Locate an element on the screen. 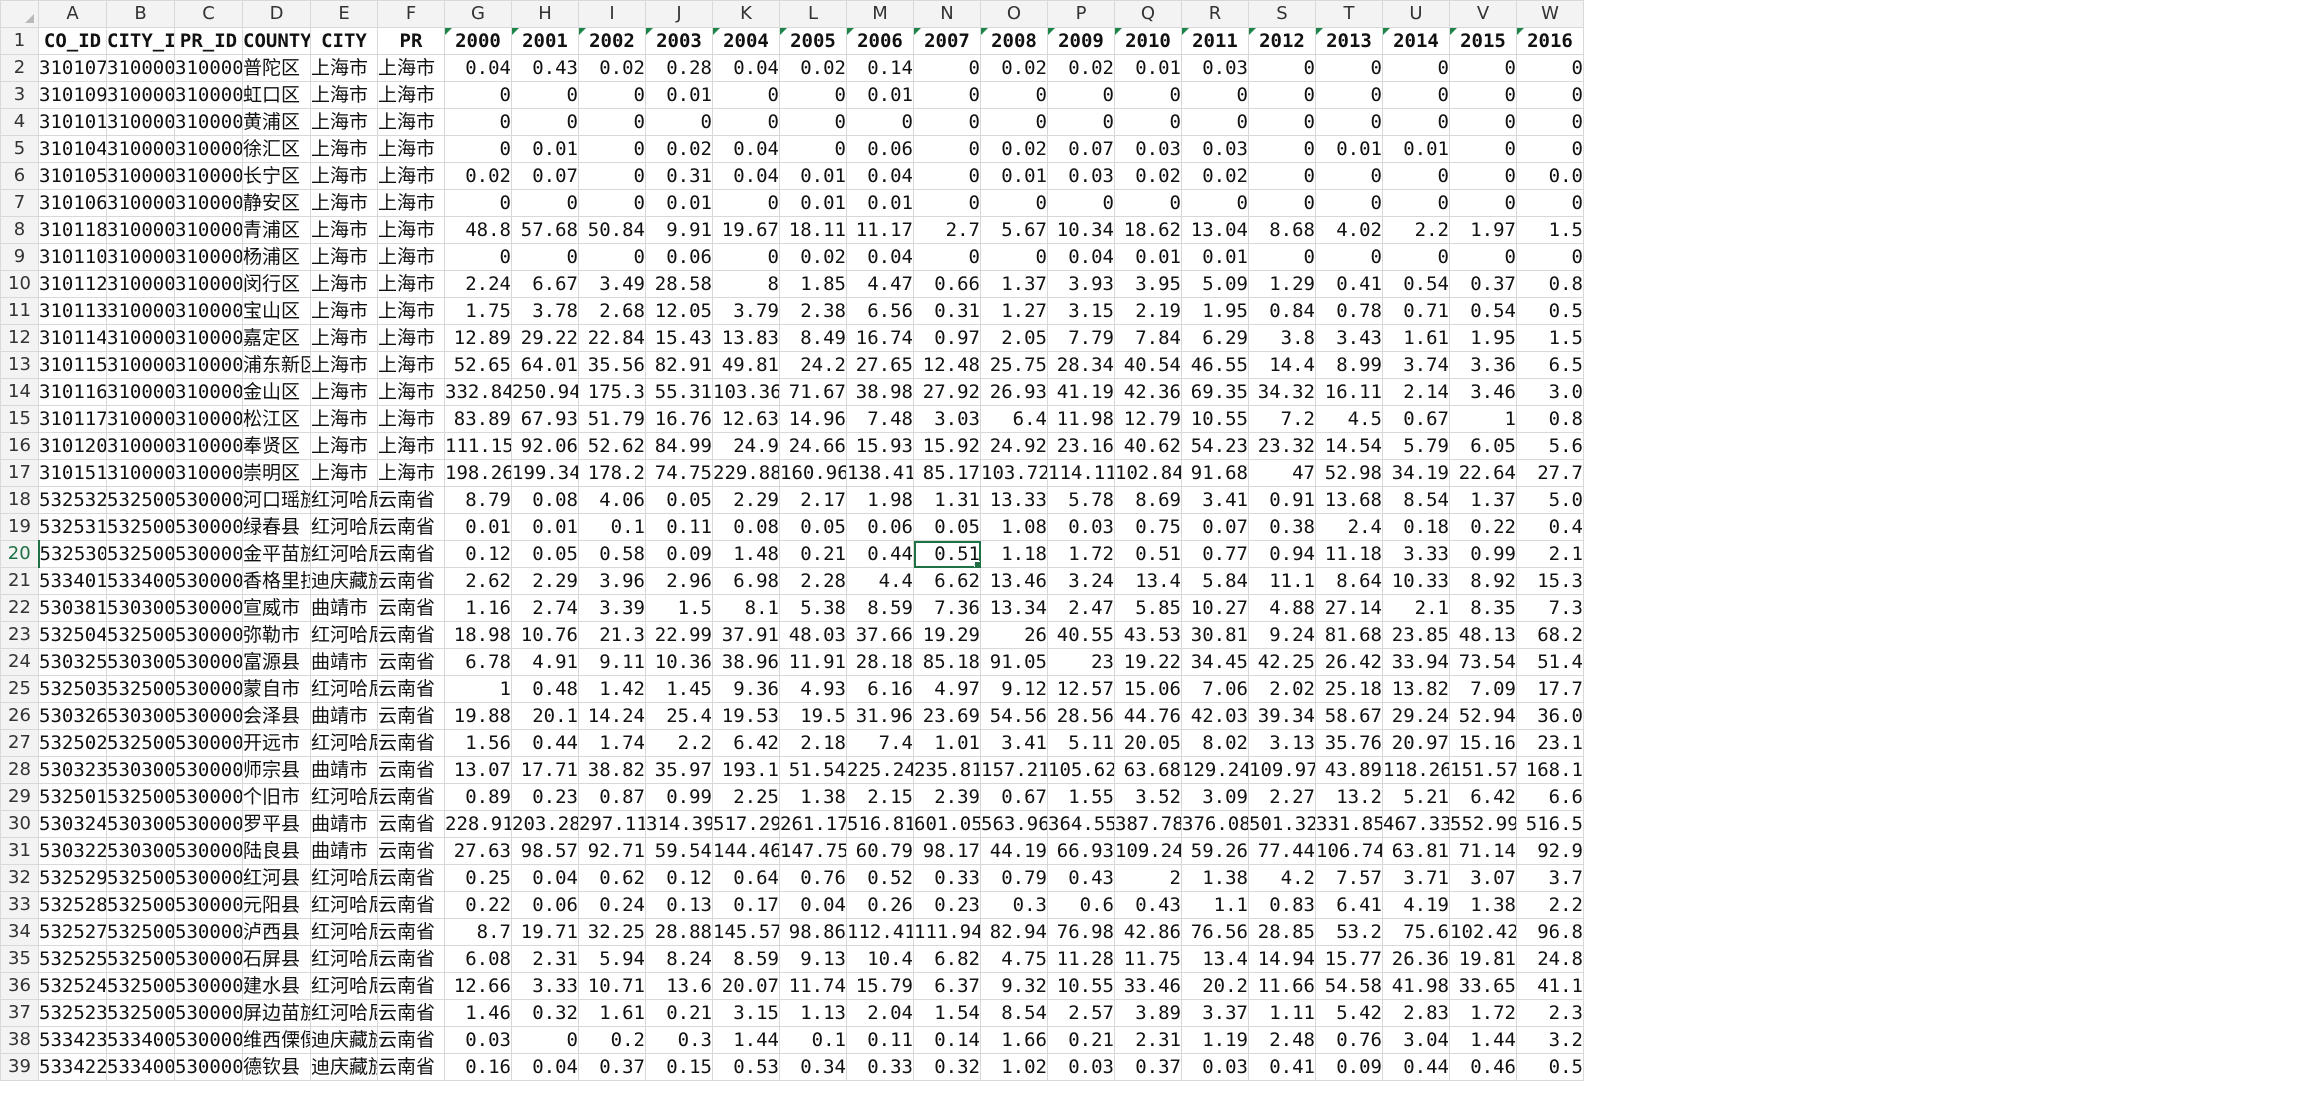  cell-n29: 2.39 is located at coordinates (947, 797).